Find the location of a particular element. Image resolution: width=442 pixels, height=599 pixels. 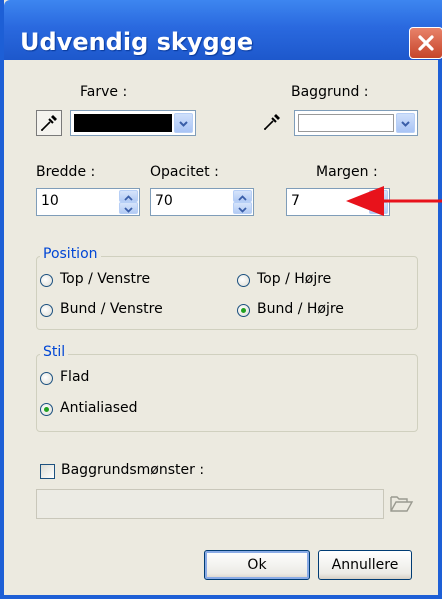

color-label: Farve : is located at coordinates (104, 92).